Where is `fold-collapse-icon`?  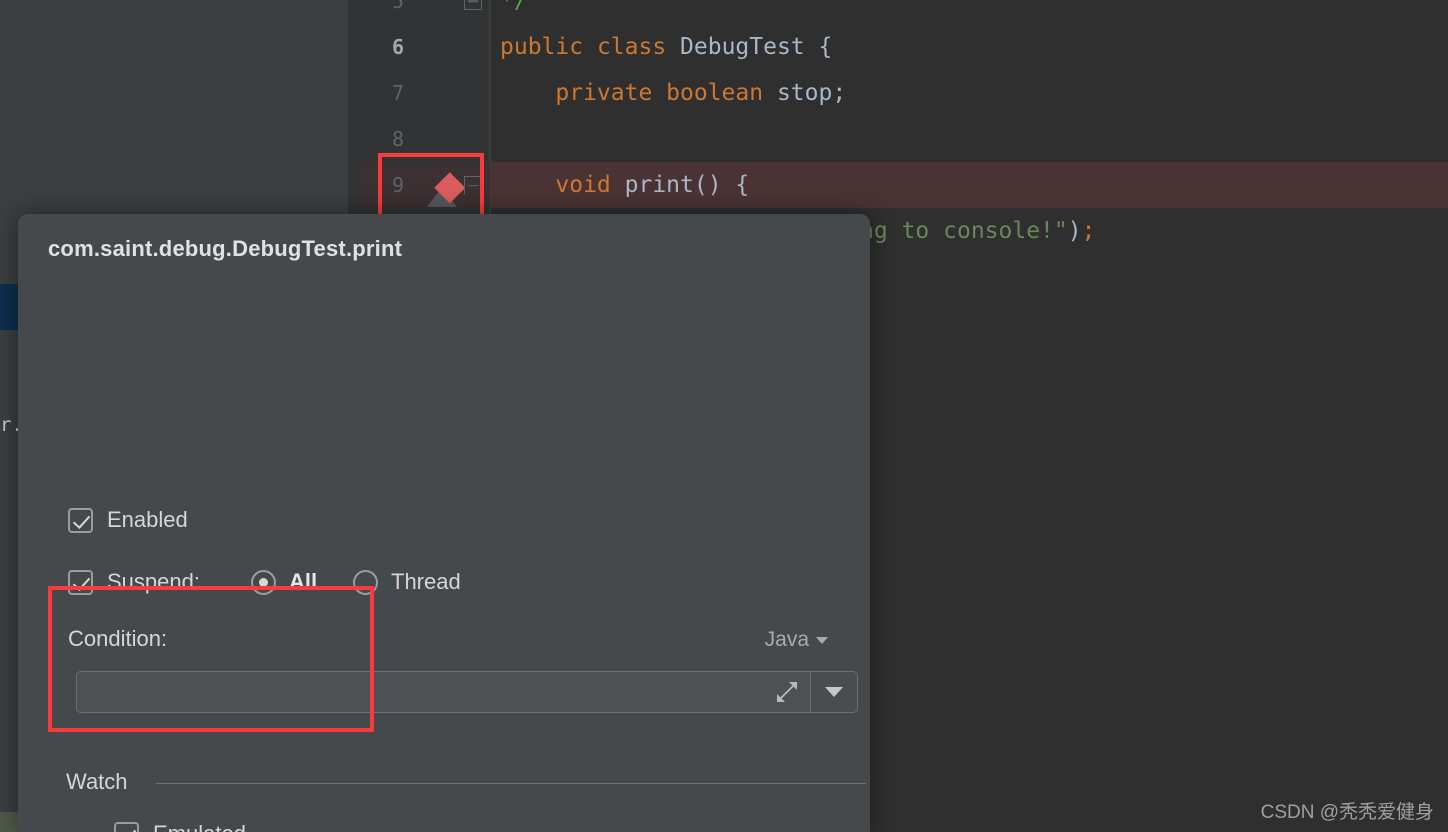 fold-collapse-icon is located at coordinates (473, 5).